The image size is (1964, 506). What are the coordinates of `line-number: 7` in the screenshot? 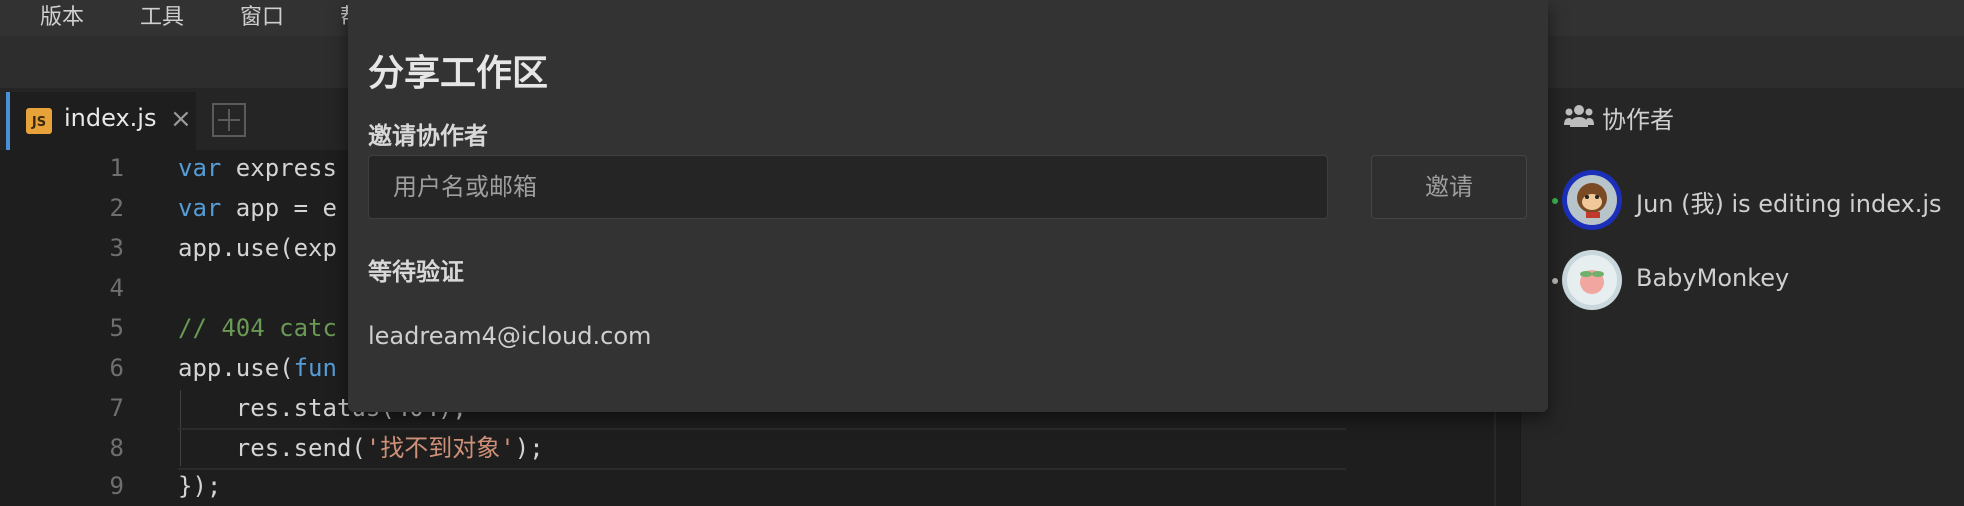 It's located at (116, 408).